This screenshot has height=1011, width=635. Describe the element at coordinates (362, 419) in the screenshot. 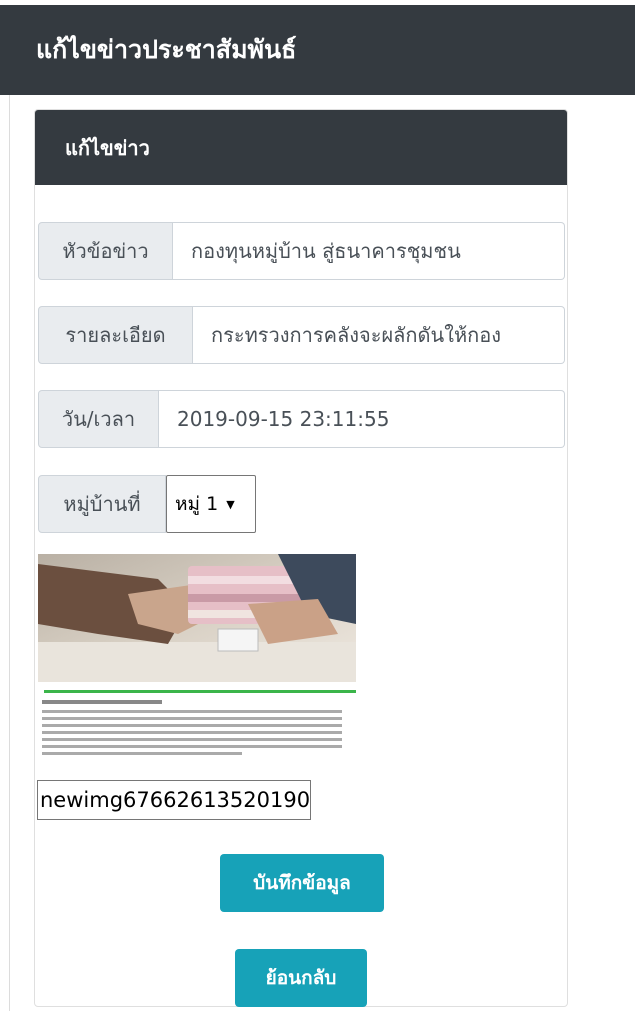

I see `datetime-input: 2019-09-15 23:11:55` at that location.